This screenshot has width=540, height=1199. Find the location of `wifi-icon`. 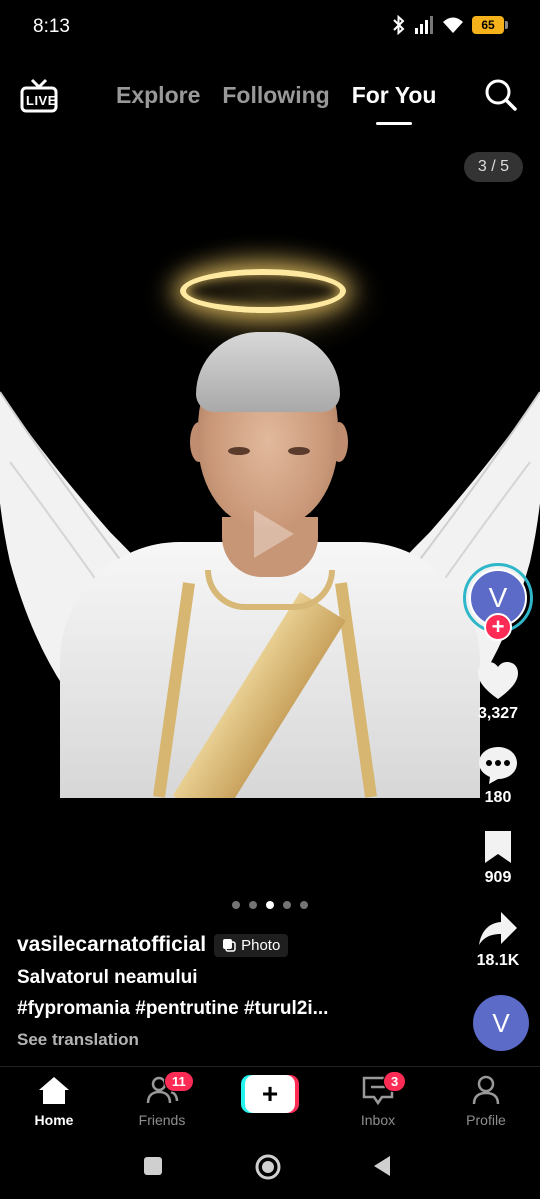

wifi-icon is located at coordinates (453, 25).